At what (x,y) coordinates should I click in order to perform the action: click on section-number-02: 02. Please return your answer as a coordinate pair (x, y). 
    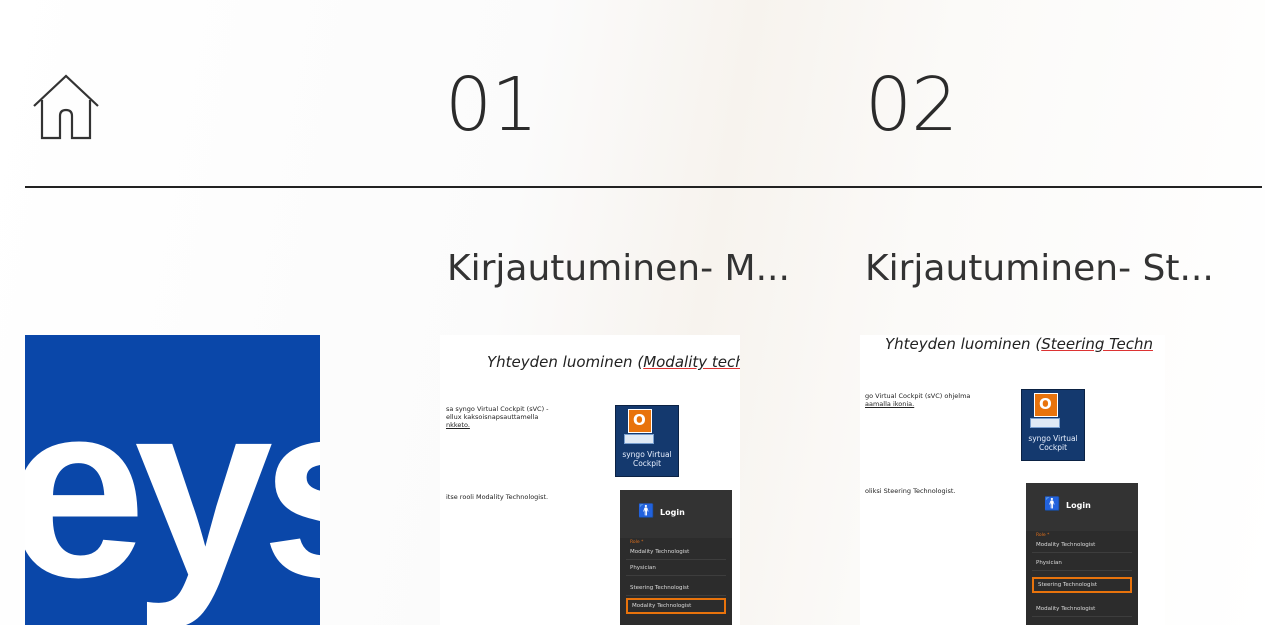
    Looking at the image, I should click on (911, 105).